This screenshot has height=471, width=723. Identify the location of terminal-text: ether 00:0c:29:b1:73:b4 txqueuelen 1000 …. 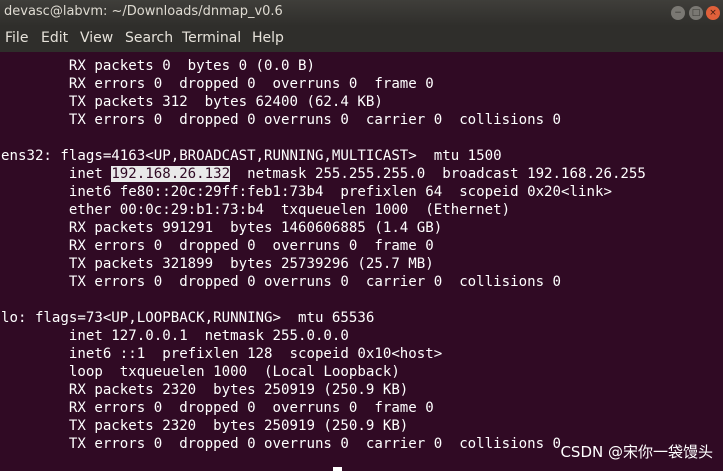
(256, 210).